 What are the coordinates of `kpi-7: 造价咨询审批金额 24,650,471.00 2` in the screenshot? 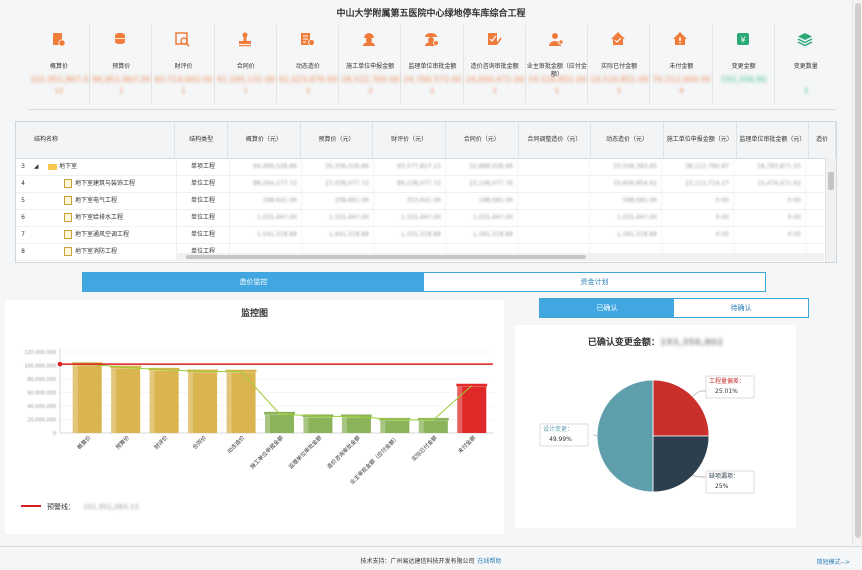 It's located at (495, 64).